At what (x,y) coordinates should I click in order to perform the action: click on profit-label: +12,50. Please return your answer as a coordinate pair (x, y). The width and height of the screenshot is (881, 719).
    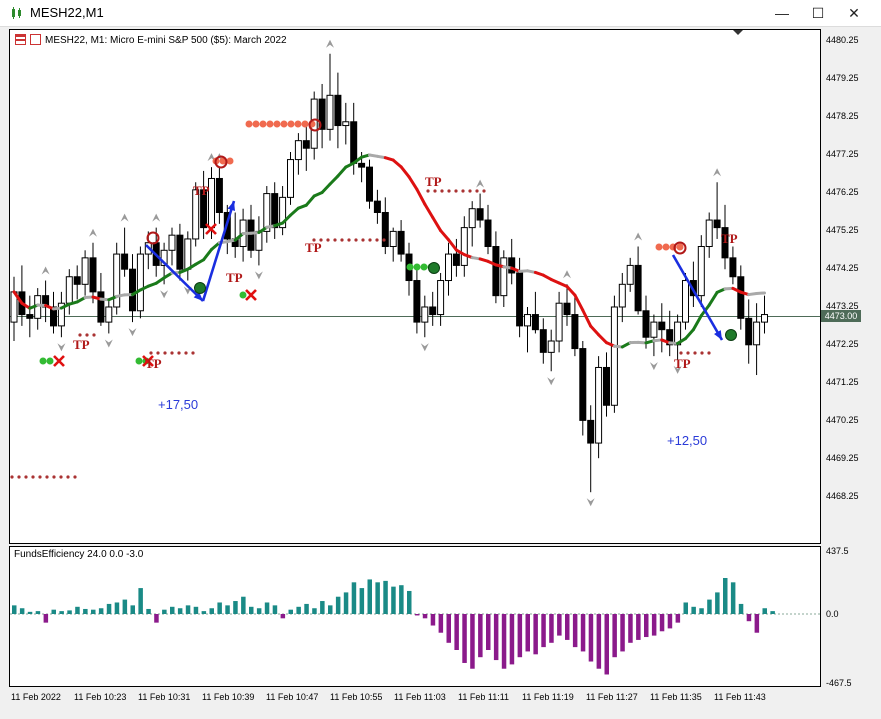
    Looking at the image, I should click on (687, 440).